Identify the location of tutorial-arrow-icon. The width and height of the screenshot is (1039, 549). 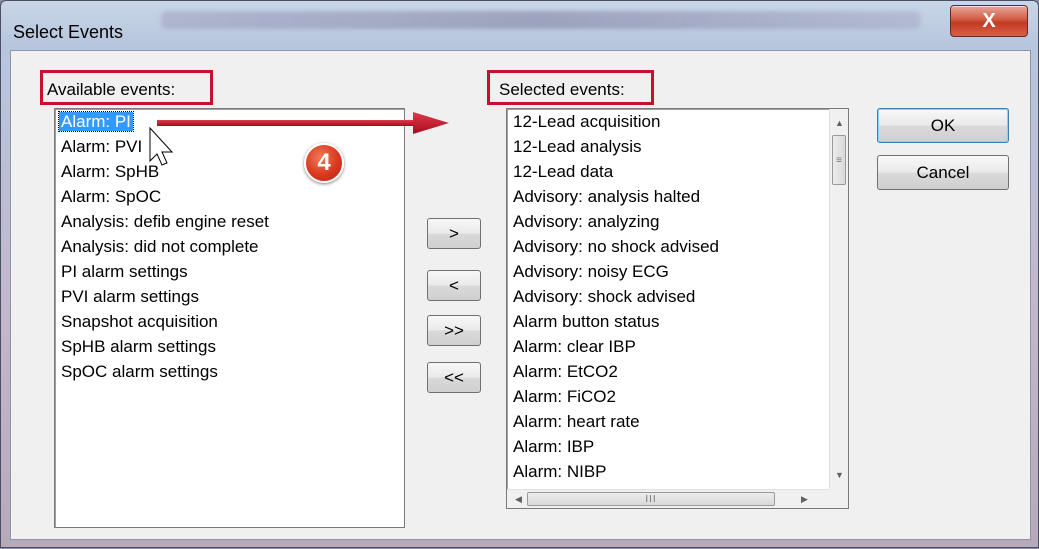
(303, 123).